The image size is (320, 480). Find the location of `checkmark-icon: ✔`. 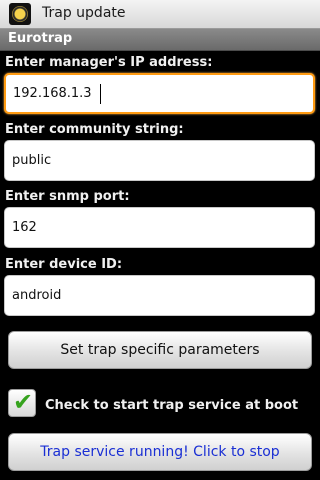

checkmark-icon: ✔ is located at coordinates (23, 402).